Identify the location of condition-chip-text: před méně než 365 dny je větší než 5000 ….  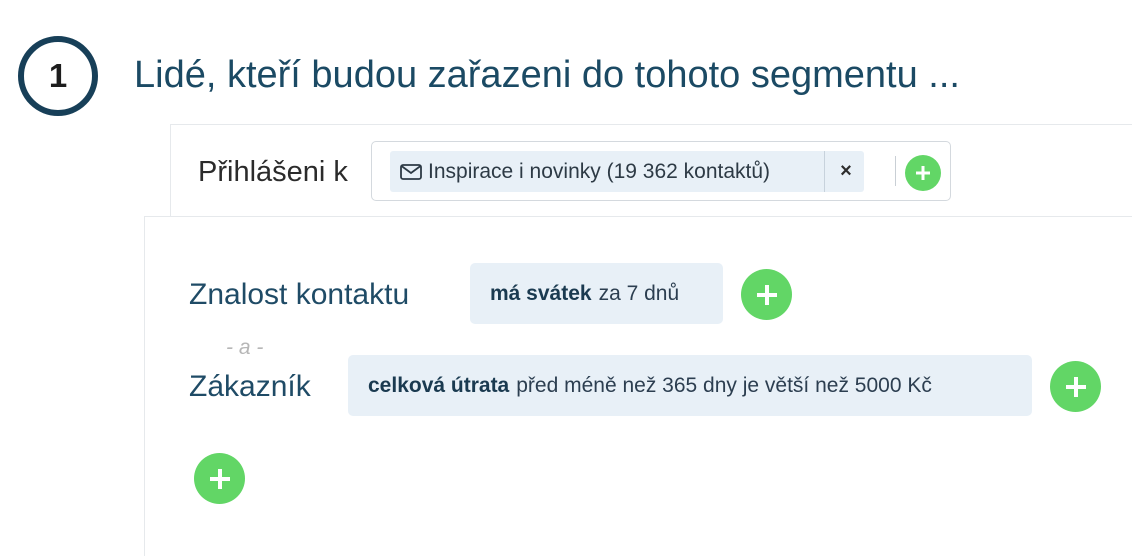
(724, 385).